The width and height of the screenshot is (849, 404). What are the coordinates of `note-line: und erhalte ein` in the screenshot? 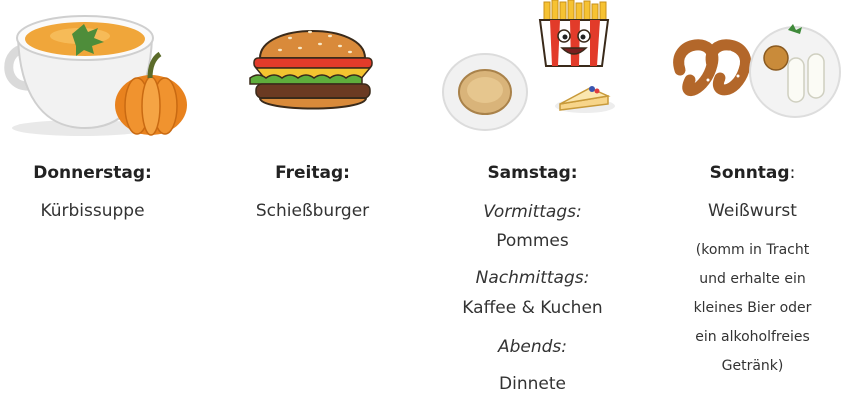 It's located at (752, 279).